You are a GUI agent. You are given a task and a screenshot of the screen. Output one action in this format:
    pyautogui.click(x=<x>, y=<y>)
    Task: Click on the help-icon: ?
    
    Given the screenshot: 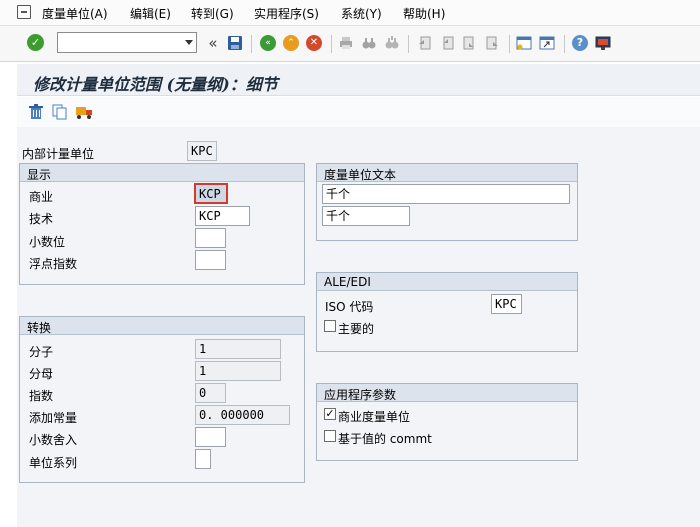 What is the action you would take?
    pyautogui.click(x=580, y=43)
    